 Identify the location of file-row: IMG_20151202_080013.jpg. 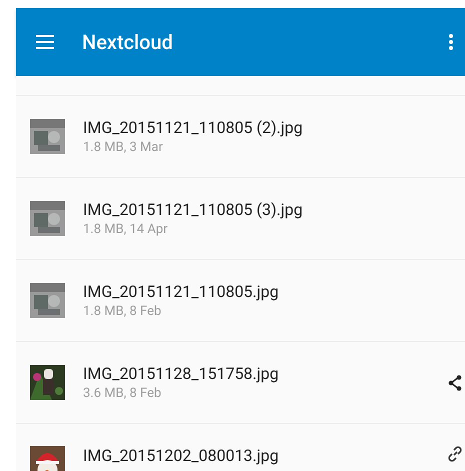
(240, 447).